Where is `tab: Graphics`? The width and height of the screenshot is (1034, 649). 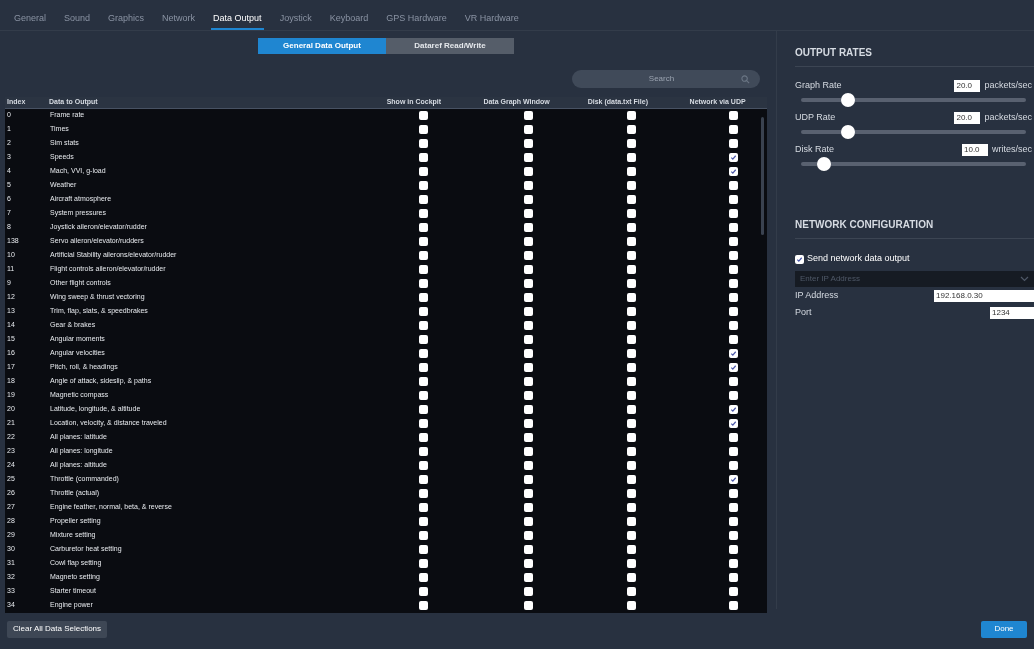 tab: Graphics is located at coordinates (126, 20).